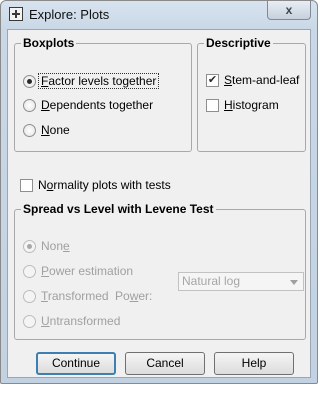 This screenshot has height=393, width=320. I want to click on radio-label: Power estimation, so click(87, 271).